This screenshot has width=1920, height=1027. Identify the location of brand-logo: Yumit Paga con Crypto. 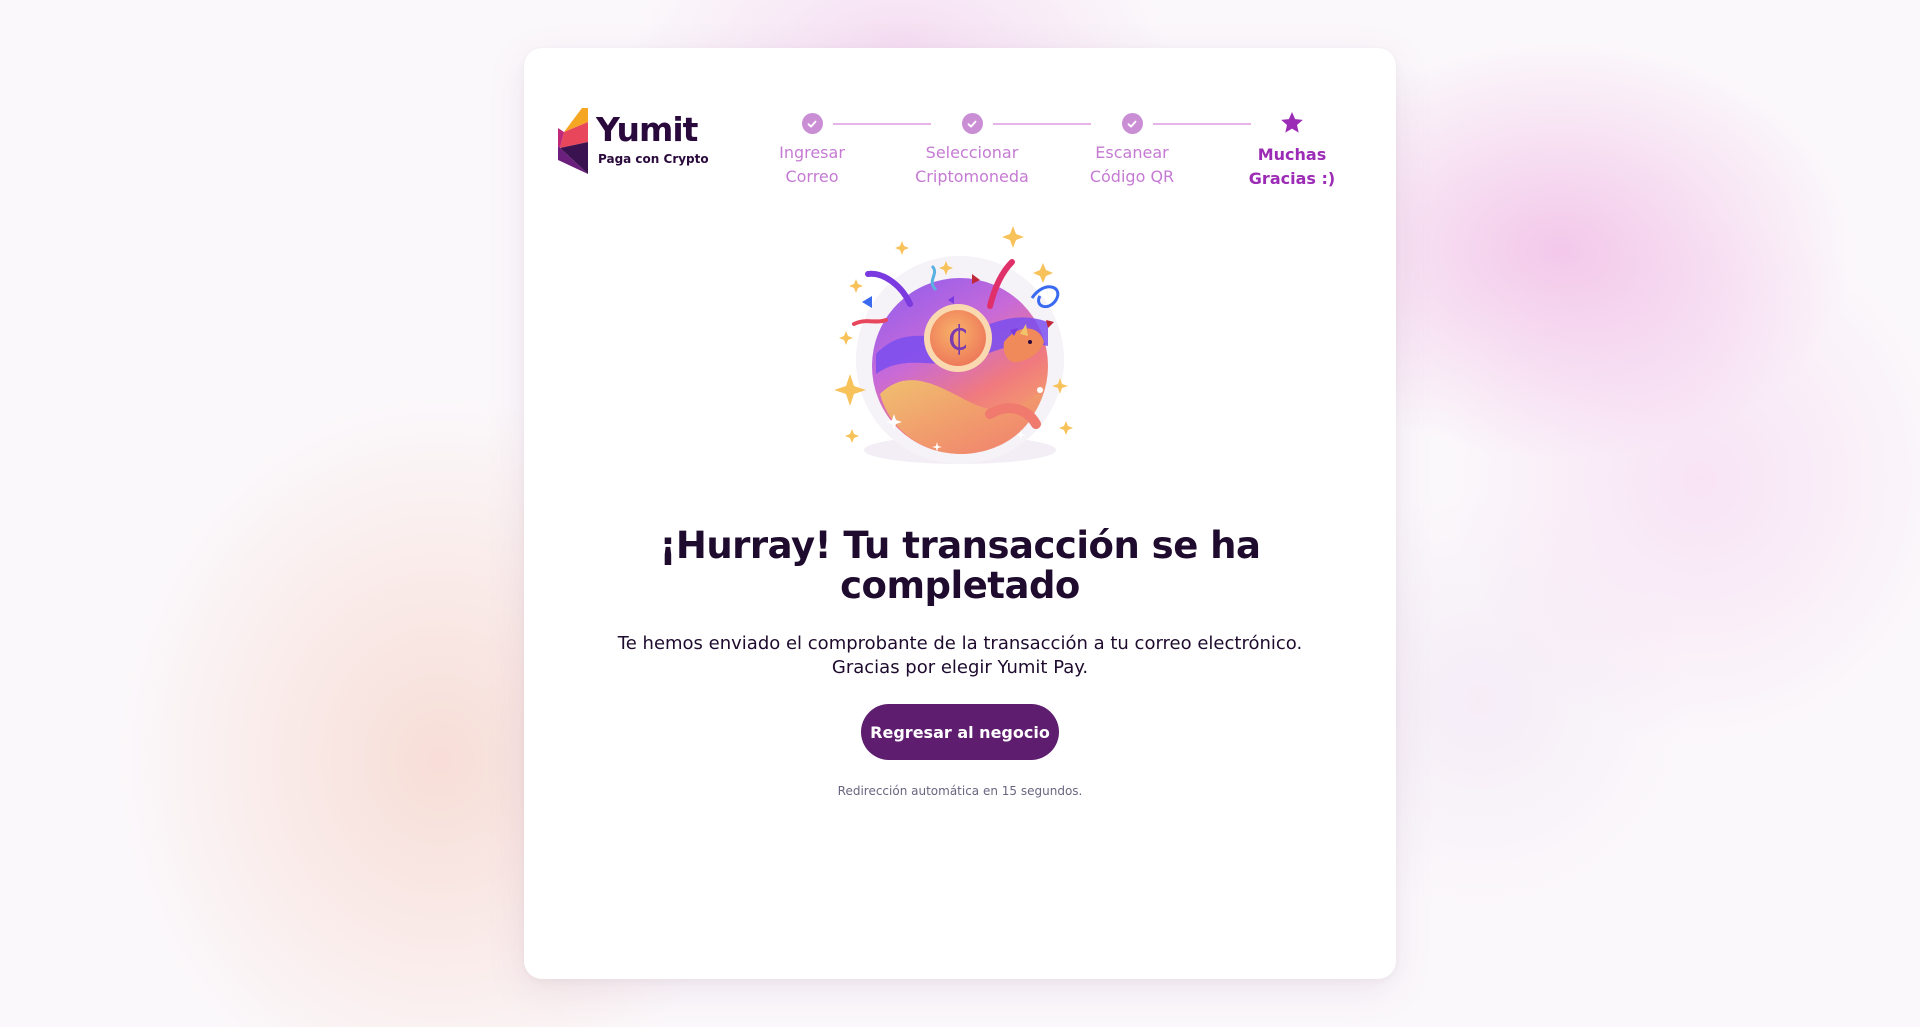
(633, 143).